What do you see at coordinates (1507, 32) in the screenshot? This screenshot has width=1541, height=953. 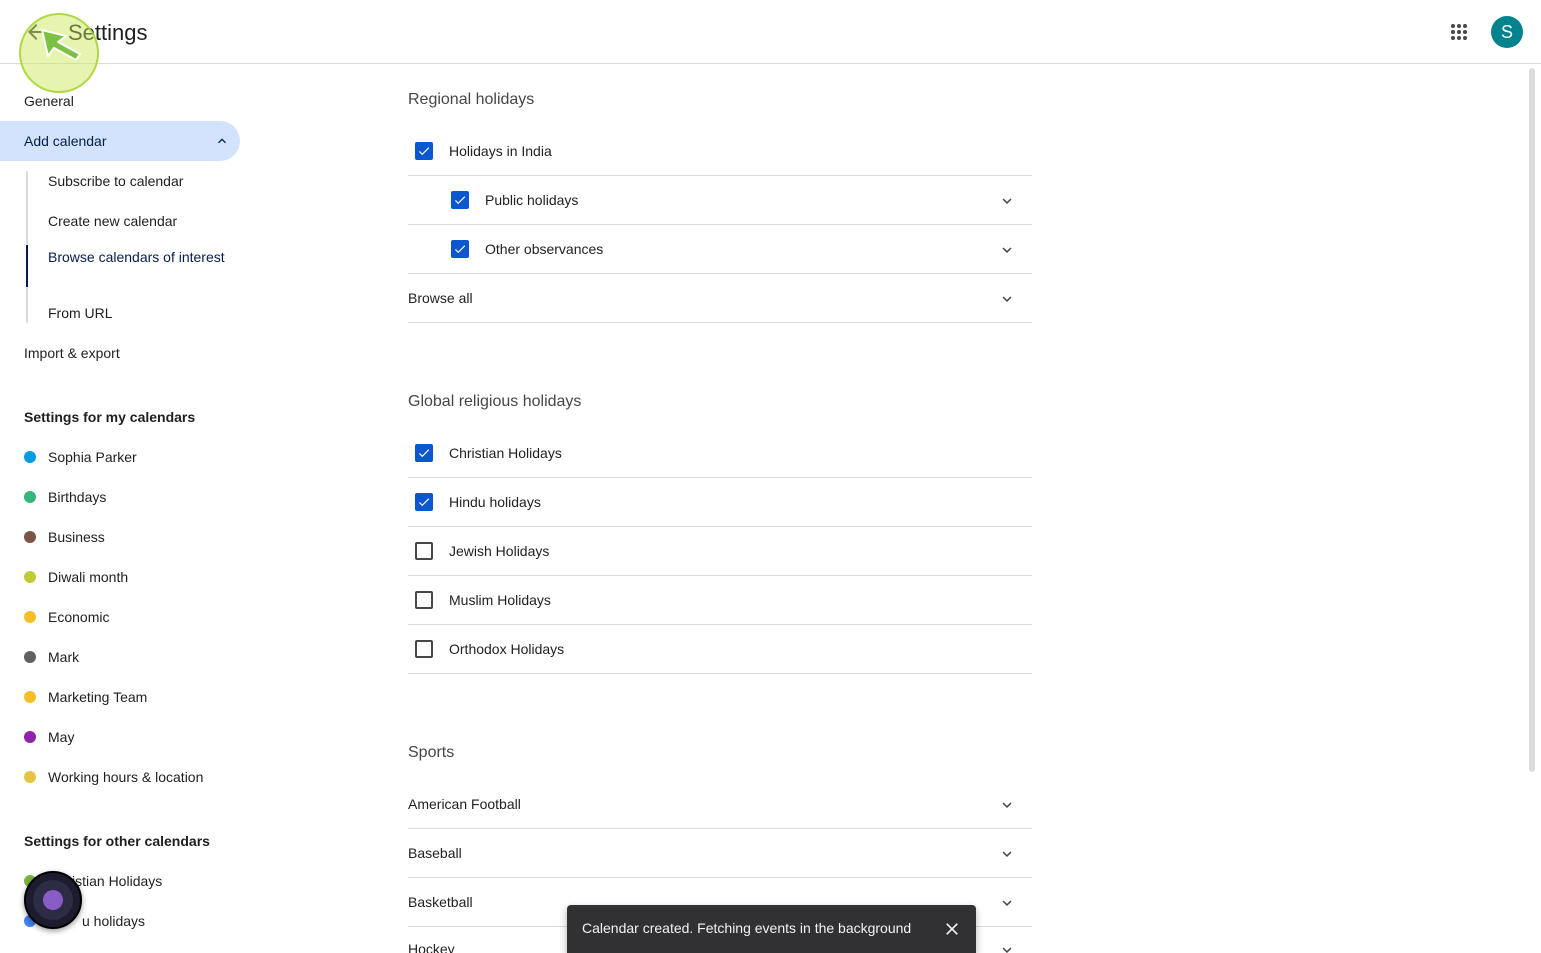 I see `account-avatar: S` at bounding box center [1507, 32].